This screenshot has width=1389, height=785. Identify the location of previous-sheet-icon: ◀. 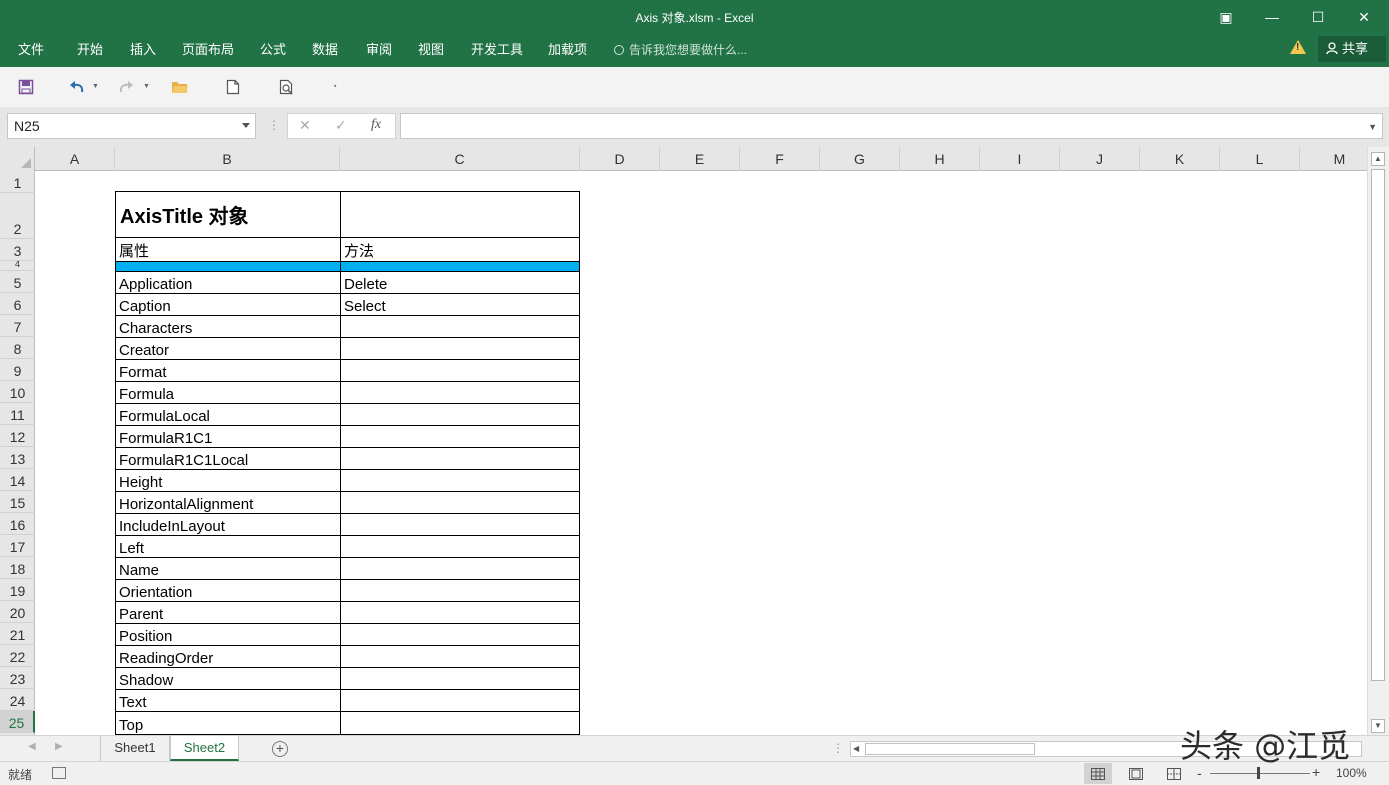
(32, 746).